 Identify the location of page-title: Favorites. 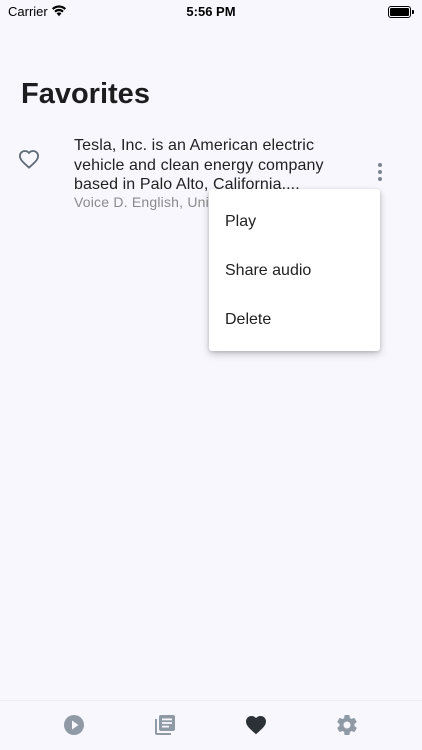
(85, 94).